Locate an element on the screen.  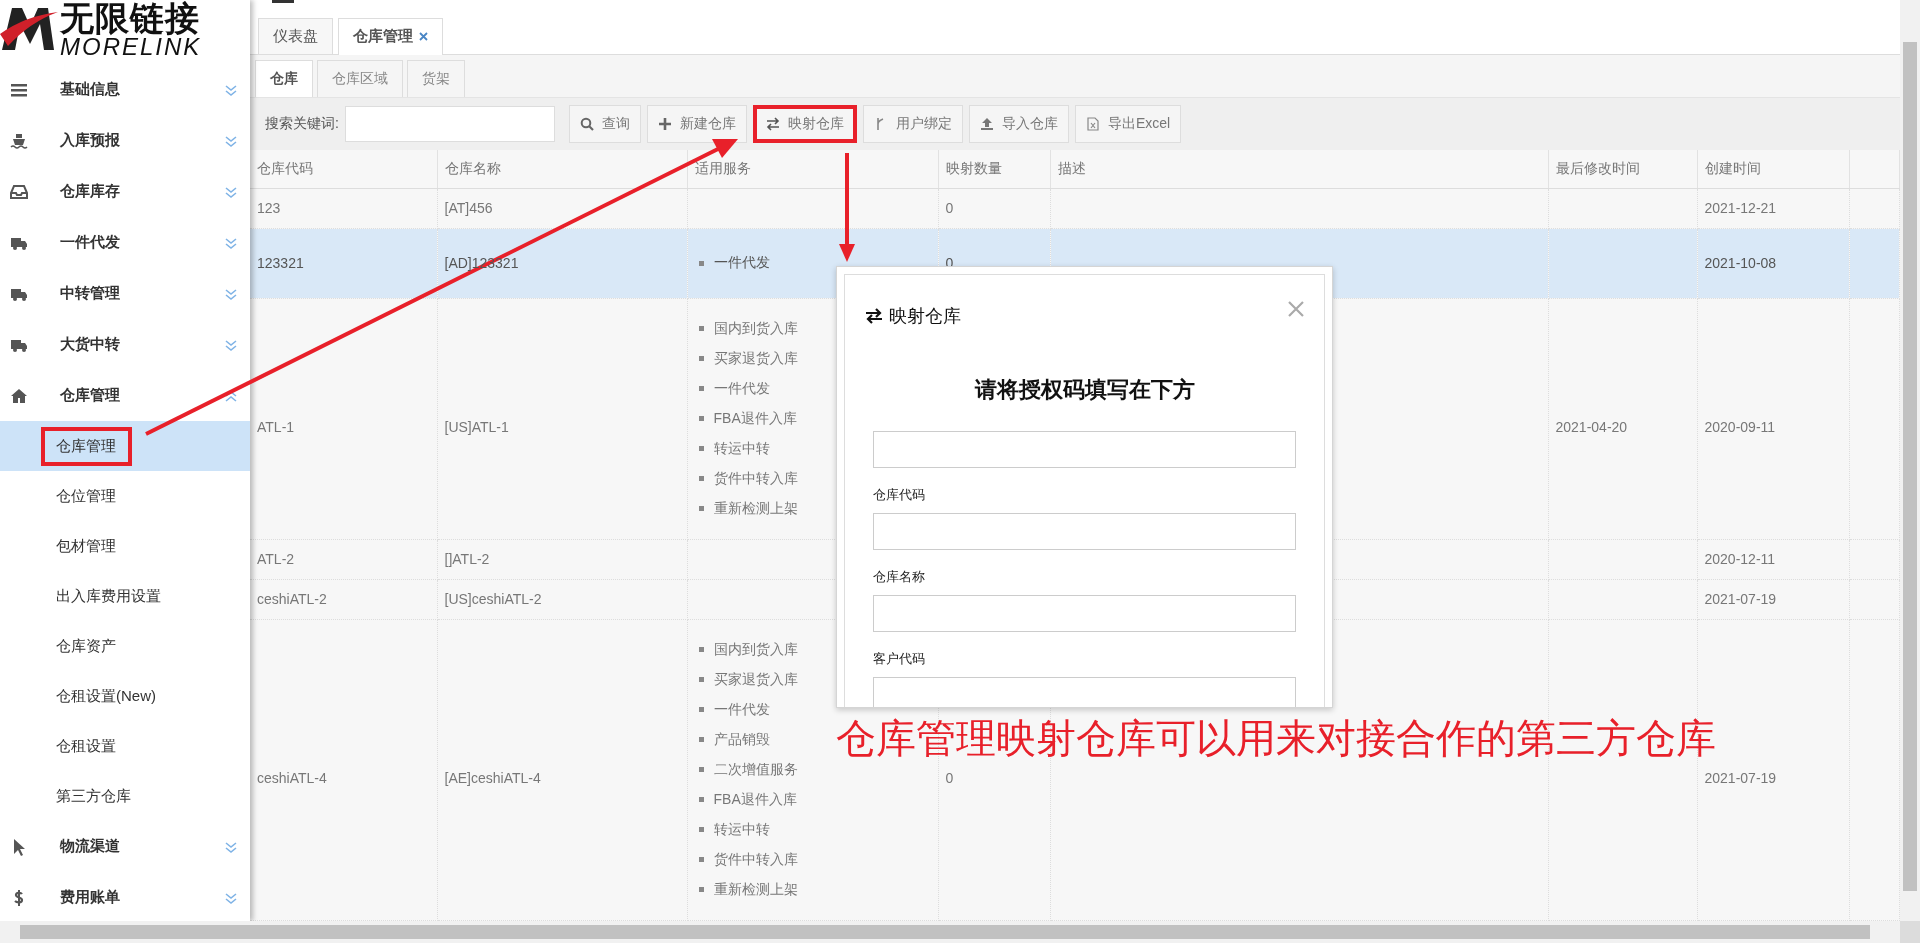
table-cell: ceshiATL-4 is located at coordinates (343, 770).